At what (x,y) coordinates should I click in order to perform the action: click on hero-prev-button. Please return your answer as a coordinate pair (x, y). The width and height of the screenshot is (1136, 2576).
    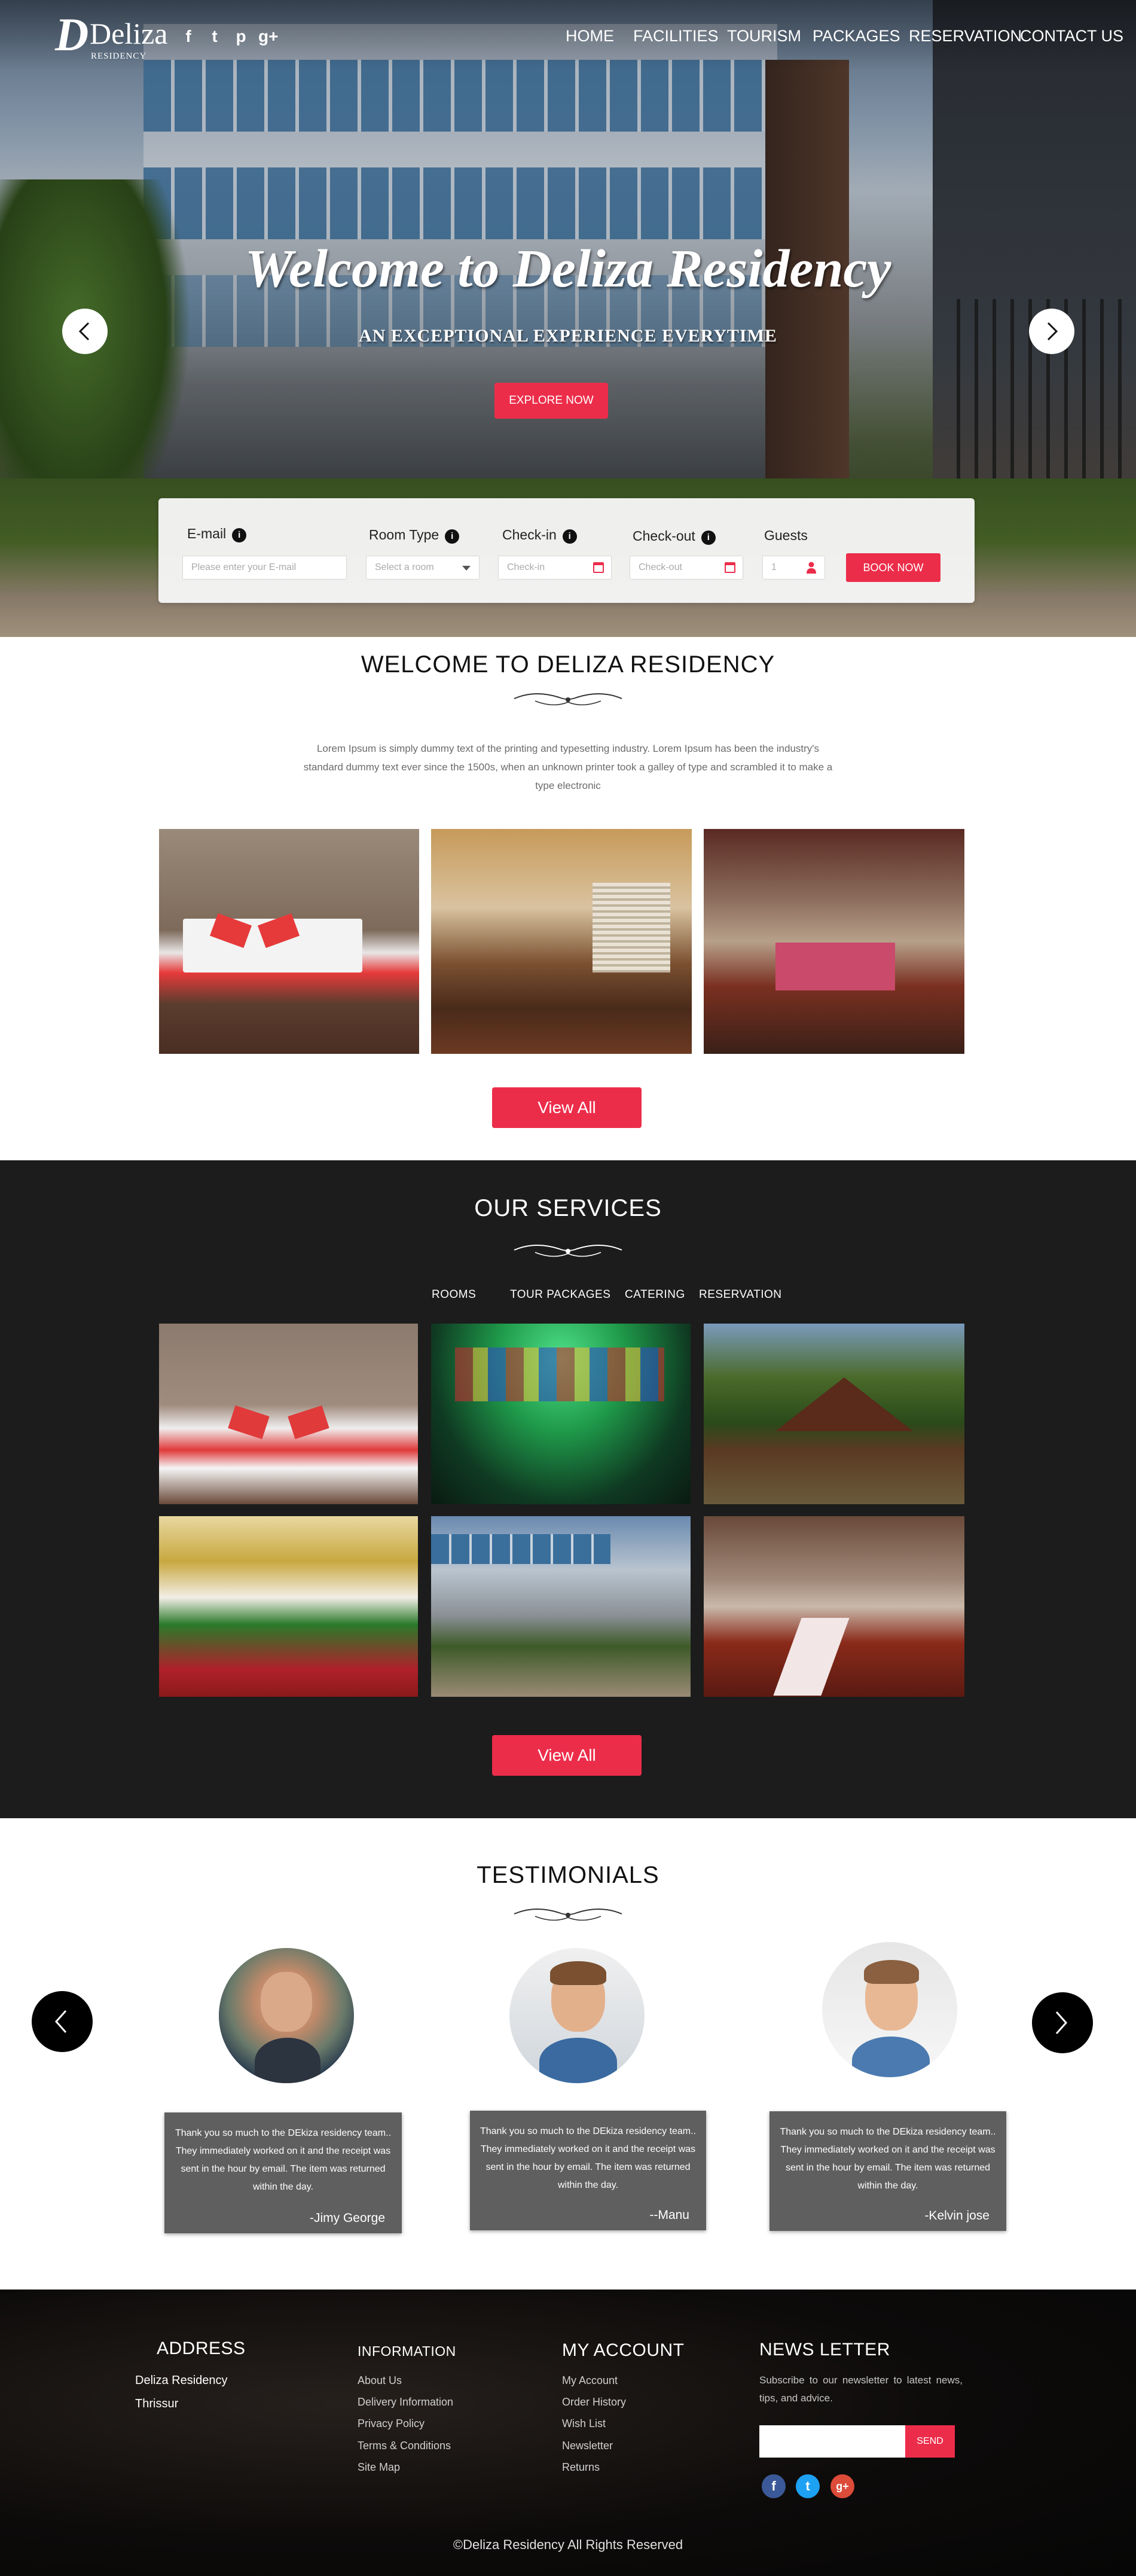
    Looking at the image, I should click on (85, 332).